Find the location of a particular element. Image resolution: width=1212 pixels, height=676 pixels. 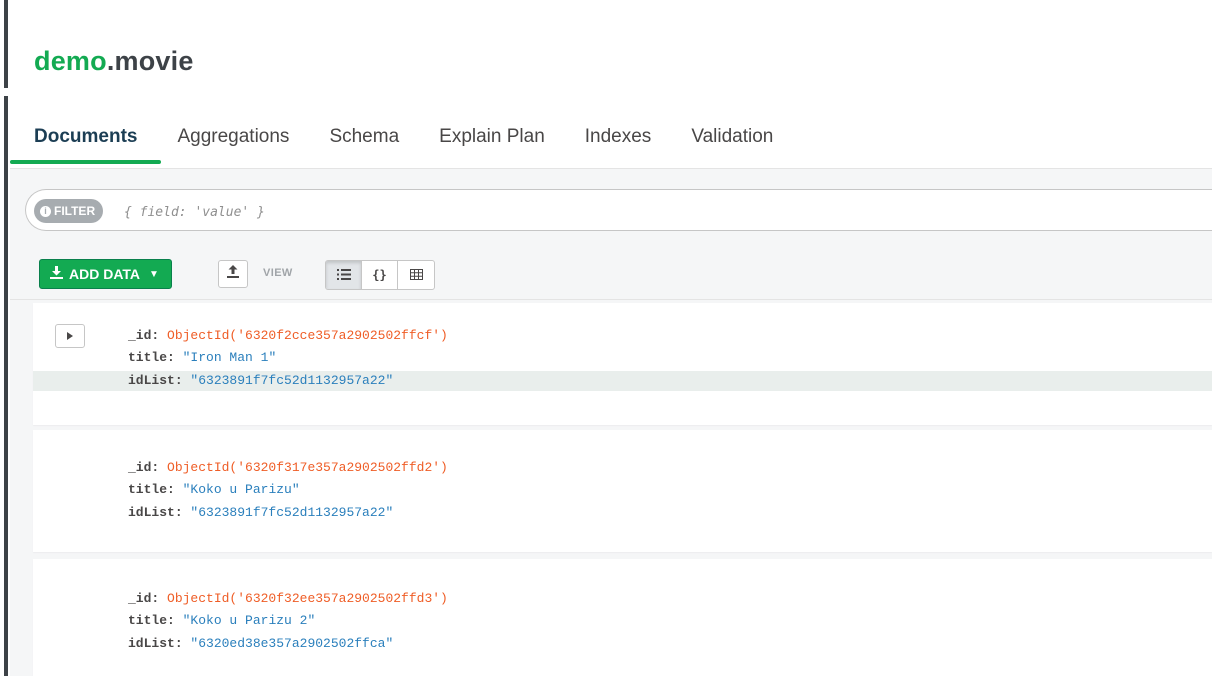

document-field-title: title: "Koko u Parizu" is located at coordinates (622, 490).